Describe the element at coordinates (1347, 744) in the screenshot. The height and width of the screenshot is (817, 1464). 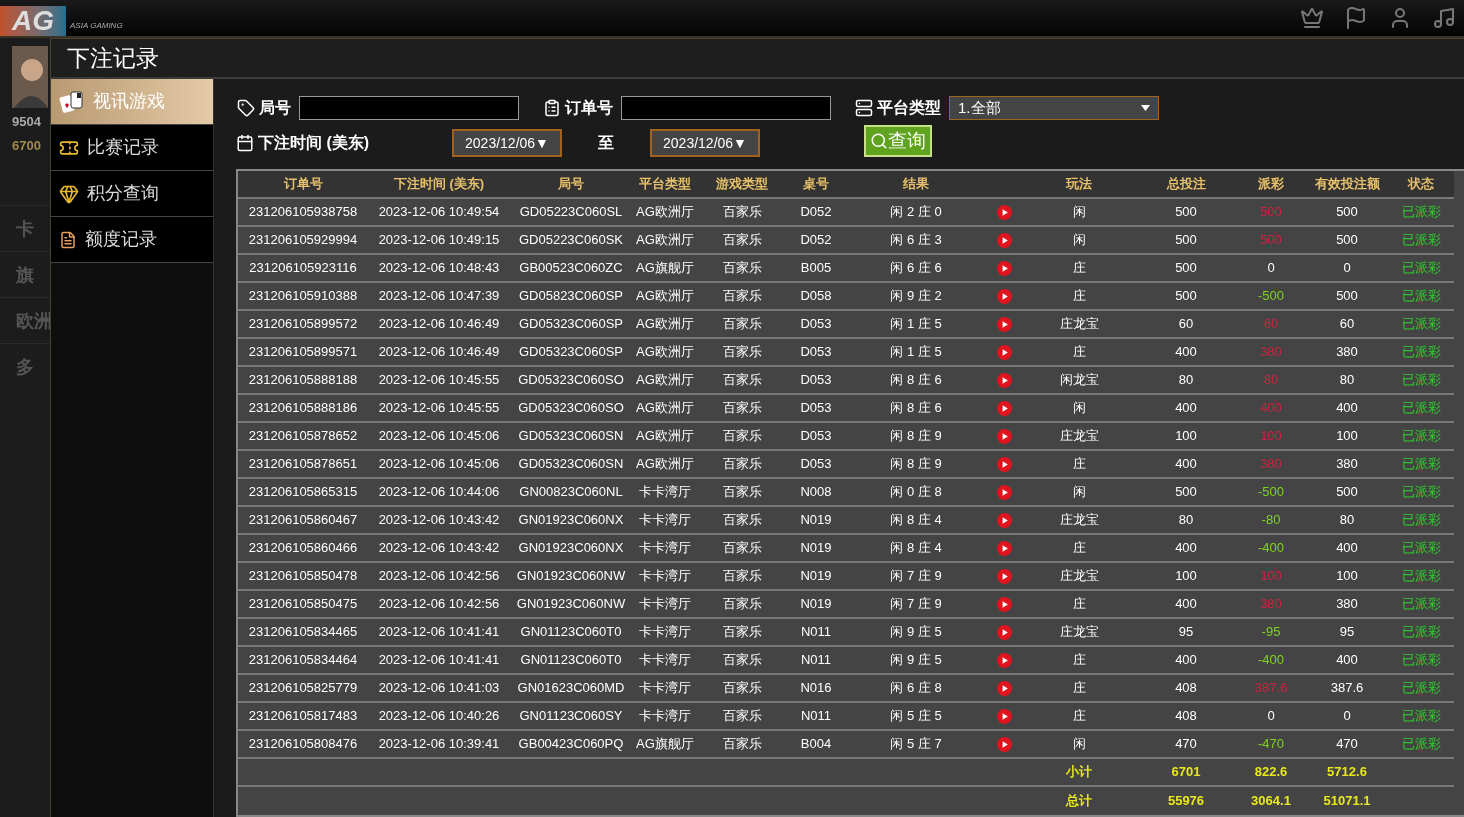
I see `table-cell: 470` at that location.